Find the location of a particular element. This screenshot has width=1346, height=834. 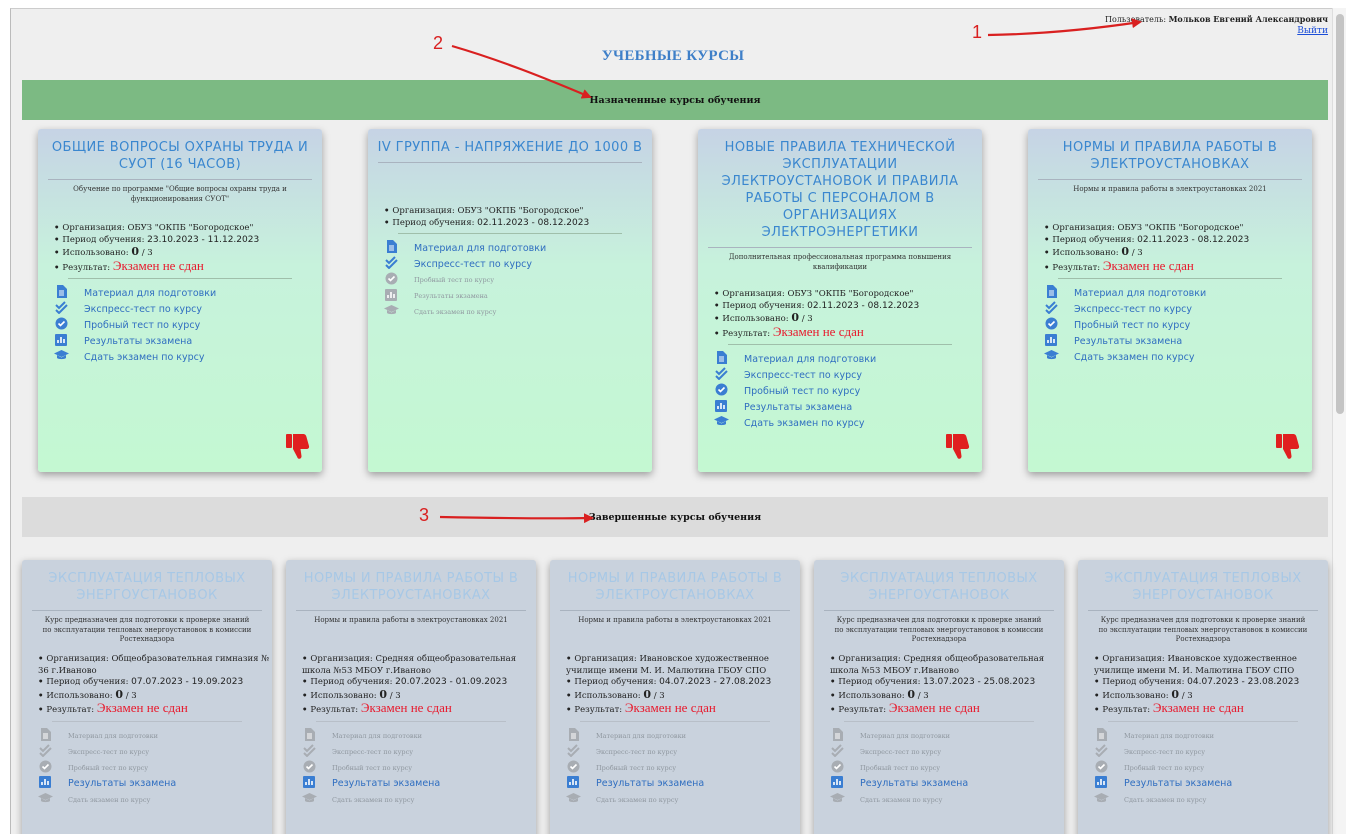

period-value: 13.07.2023 - 25.08.2023 is located at coordinates (979, 682).